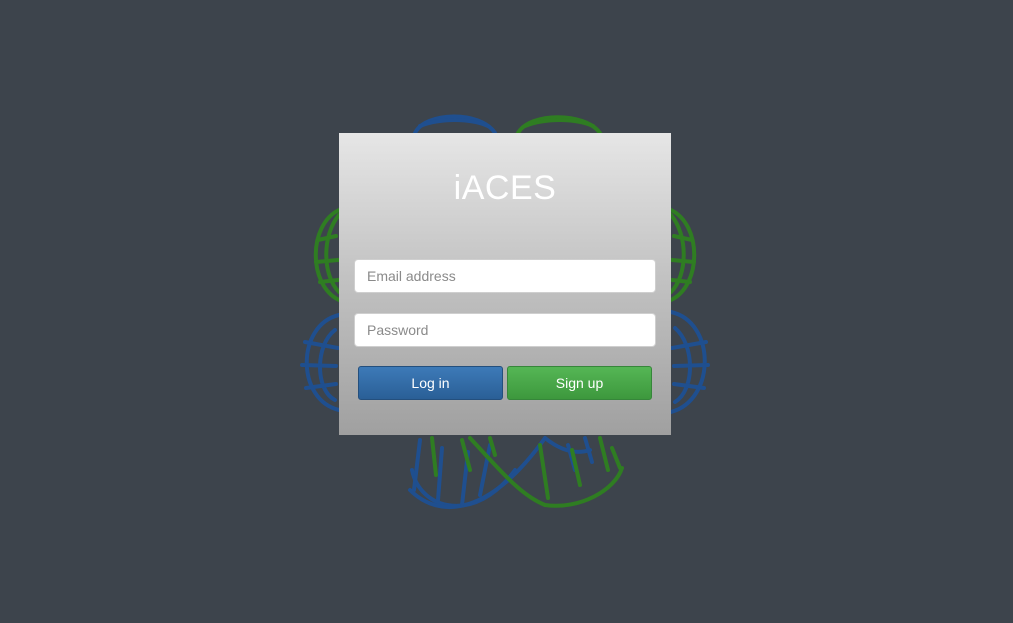 The width and height of the screenshot is (1013, 623). I want to click on login-button: Log in, so click(430, 383).